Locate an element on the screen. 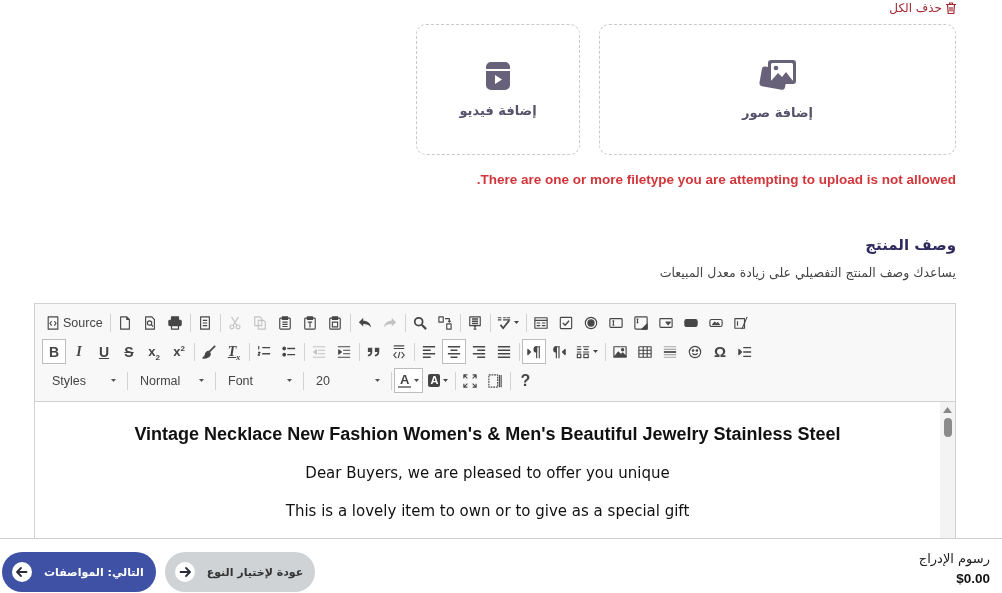 The width and height of the screenshot is (1002, 593). search-icon is located at coordinates (419, 322).